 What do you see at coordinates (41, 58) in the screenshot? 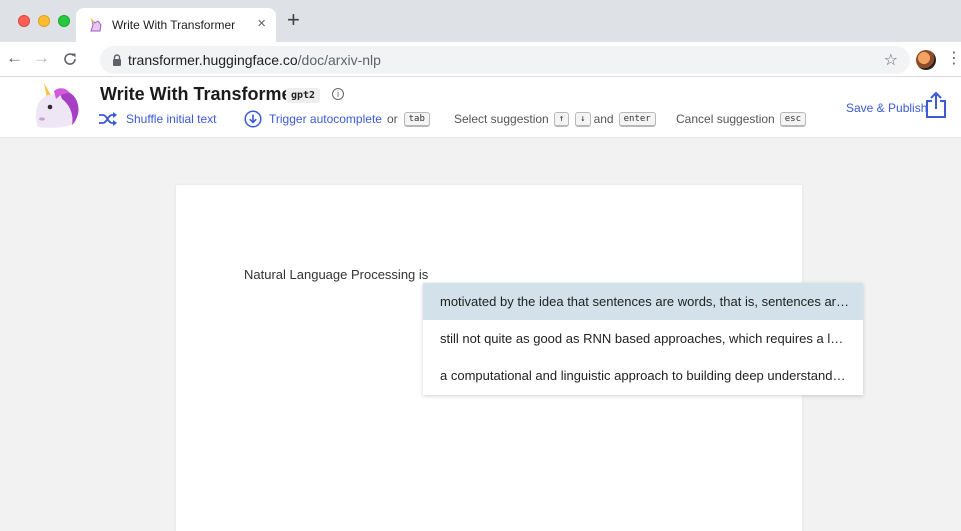
I see `forward-icon: →` at bounding box center [41, 58].